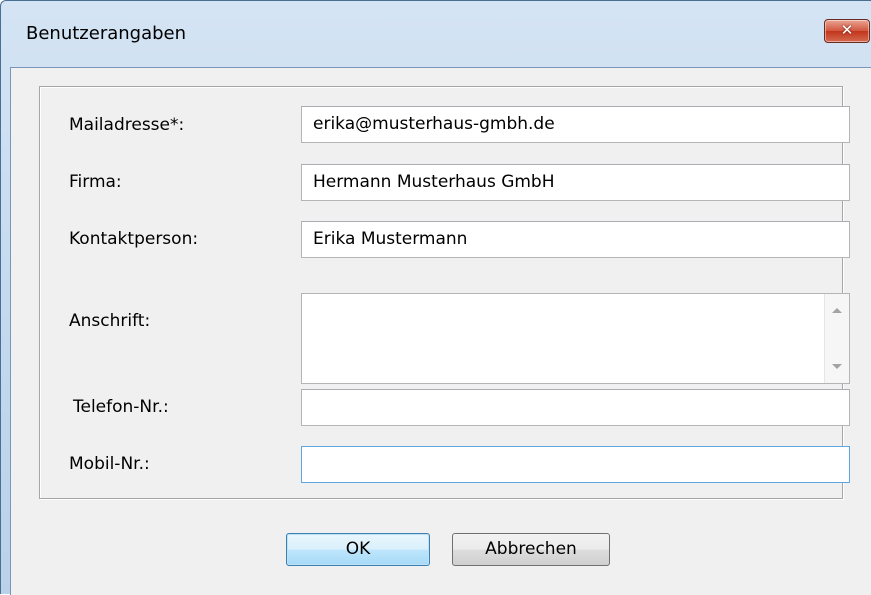  I want to click on company-label: Firma:, so click(95, 182).